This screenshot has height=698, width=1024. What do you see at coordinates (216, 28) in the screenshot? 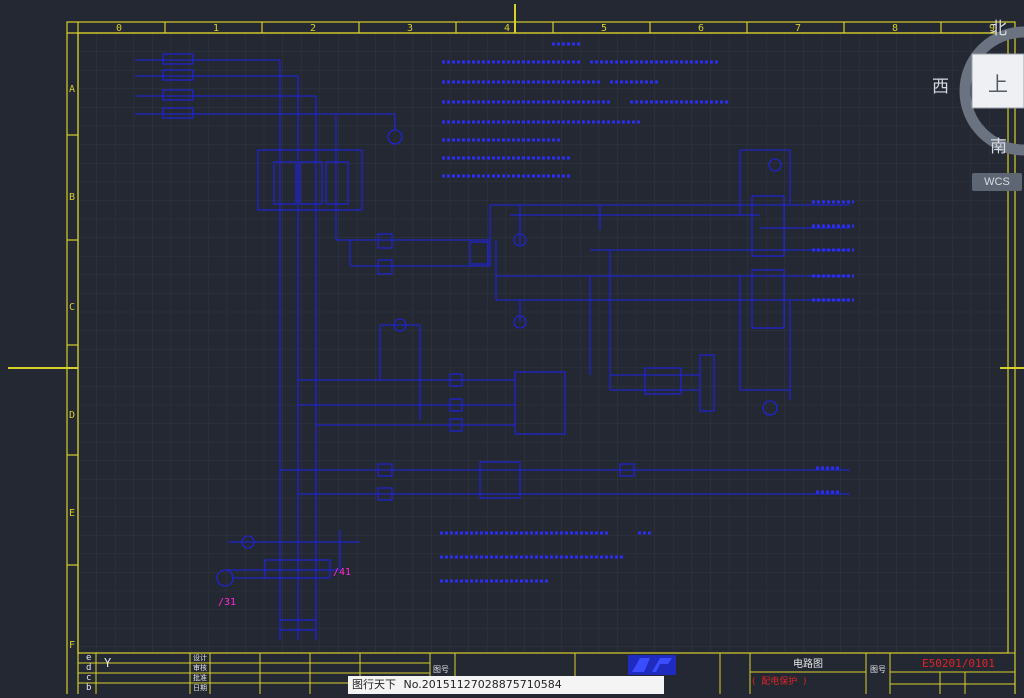
I see `column-number-1: 1` at bounding box center [216, 28].